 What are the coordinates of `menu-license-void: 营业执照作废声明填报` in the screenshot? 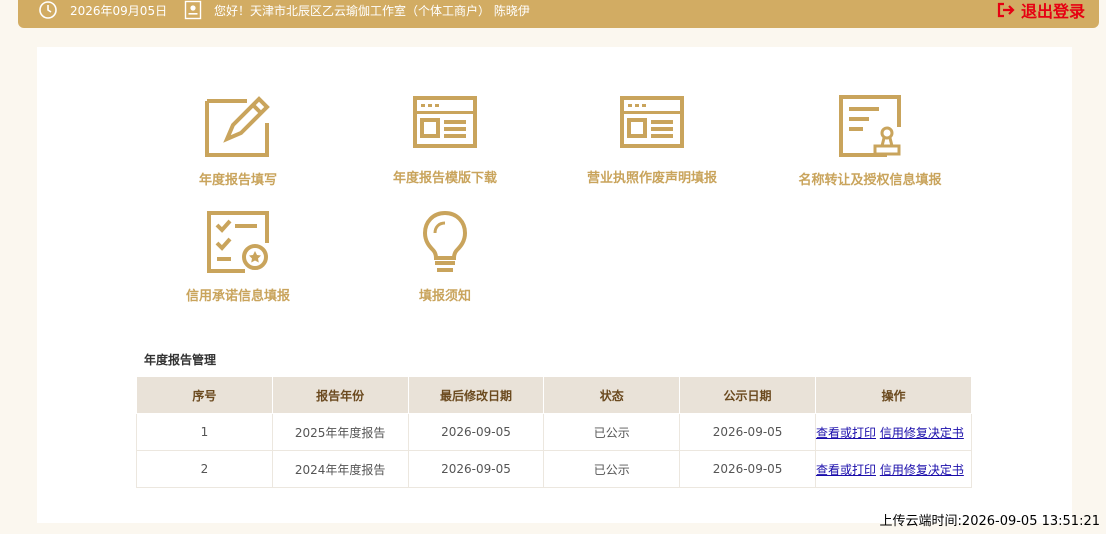 It's located at (652, 139).